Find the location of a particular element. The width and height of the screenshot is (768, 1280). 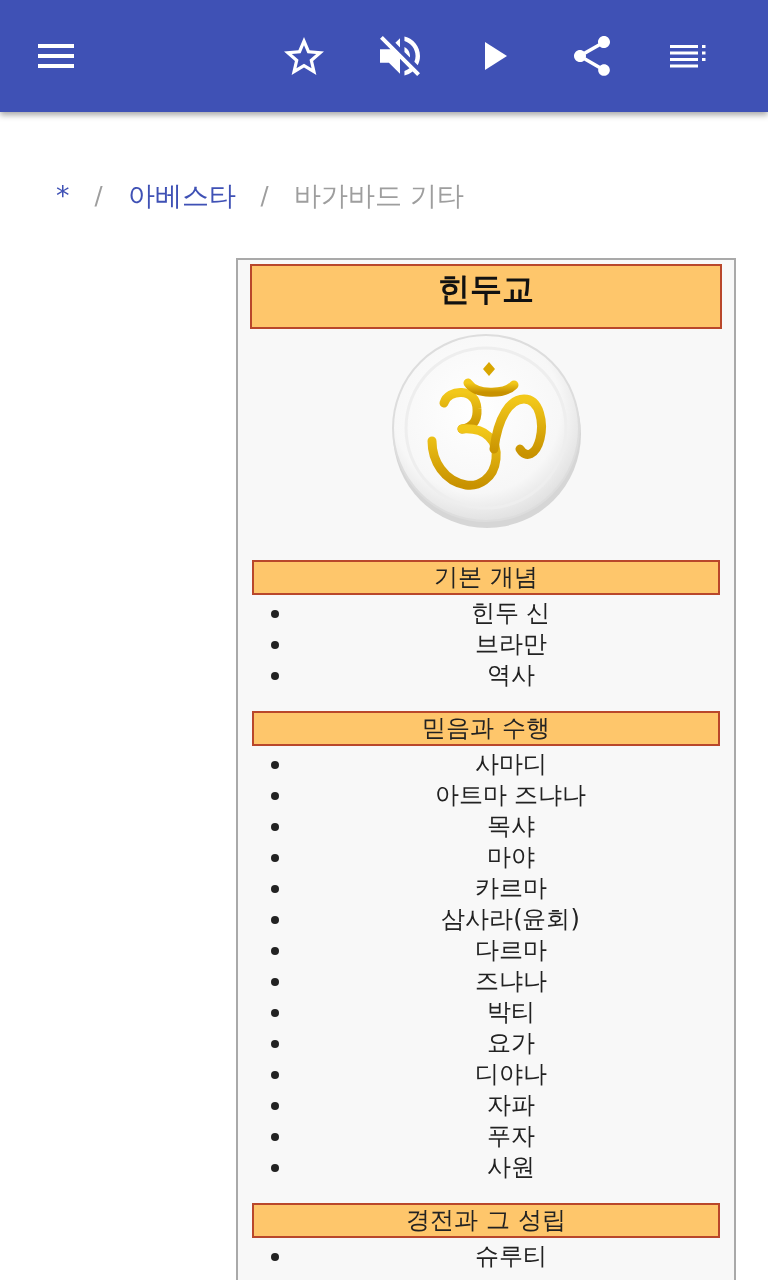

breadcrumb-link: * is located at coordinates (63, 196).